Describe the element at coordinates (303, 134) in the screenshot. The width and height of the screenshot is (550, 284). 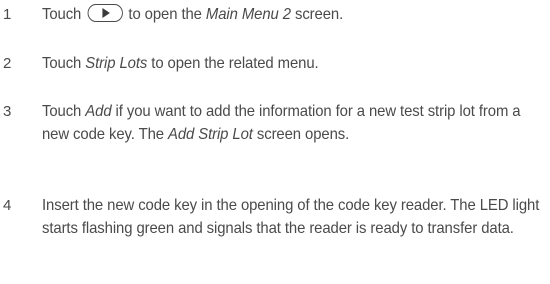
I see `step-text-part: screen opens.` at that location.